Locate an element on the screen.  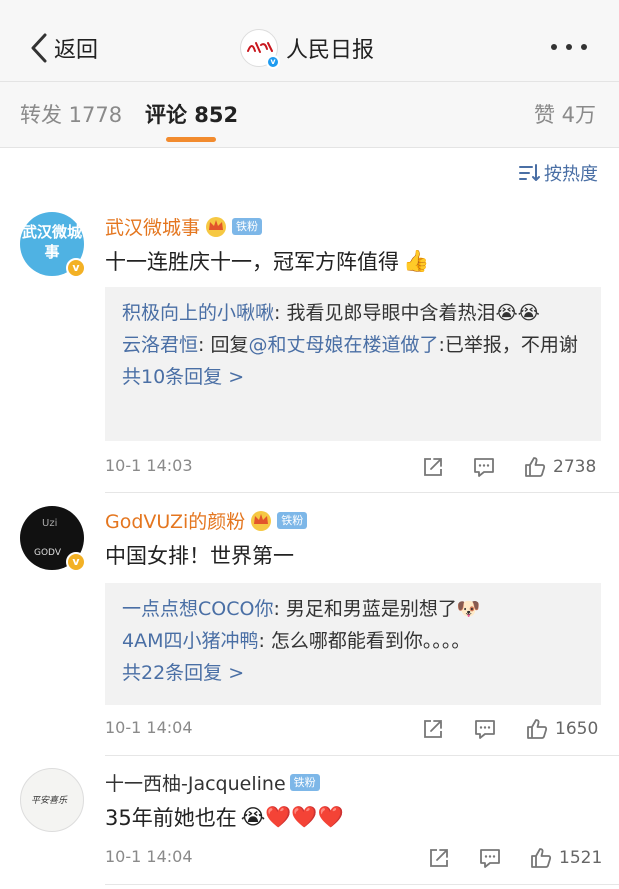
like-button: 1521 is located at coordinates (565, 858).